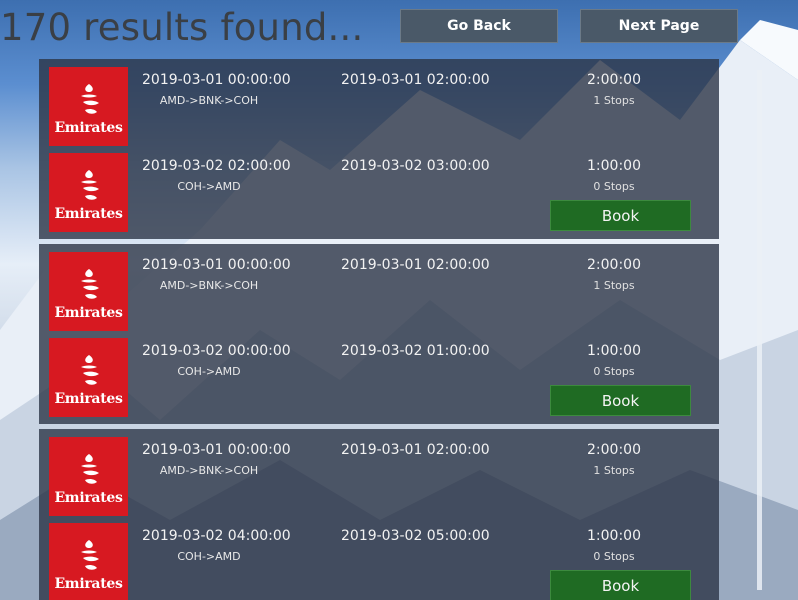 The image size is (798, 600). I want to click on departure-time: 2019-03-02 04:00:00, so click(216, 536).